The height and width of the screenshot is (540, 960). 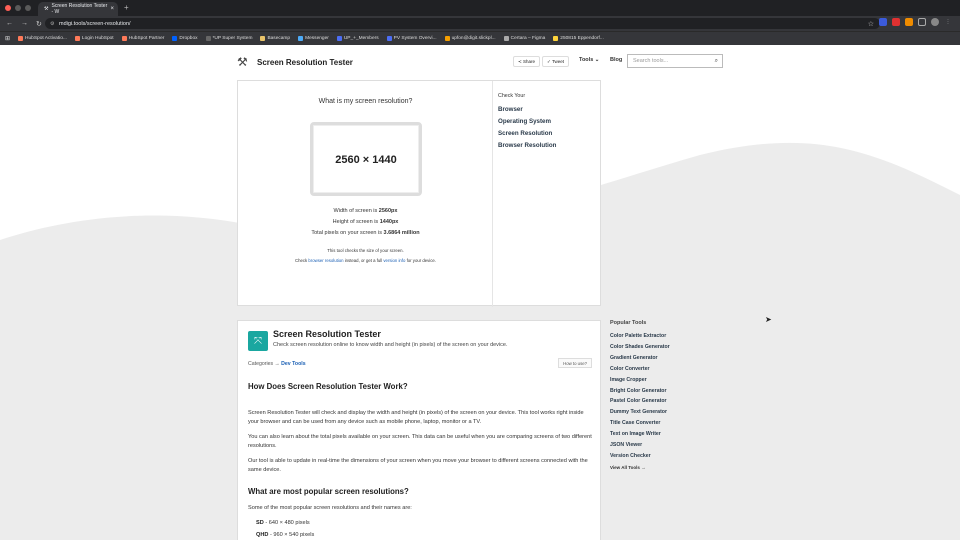 What do you see at coordinates (640, 423) in the screenshot?
I see `popular-tool-link: Title Case Converter` at bounding box center [640, 423].